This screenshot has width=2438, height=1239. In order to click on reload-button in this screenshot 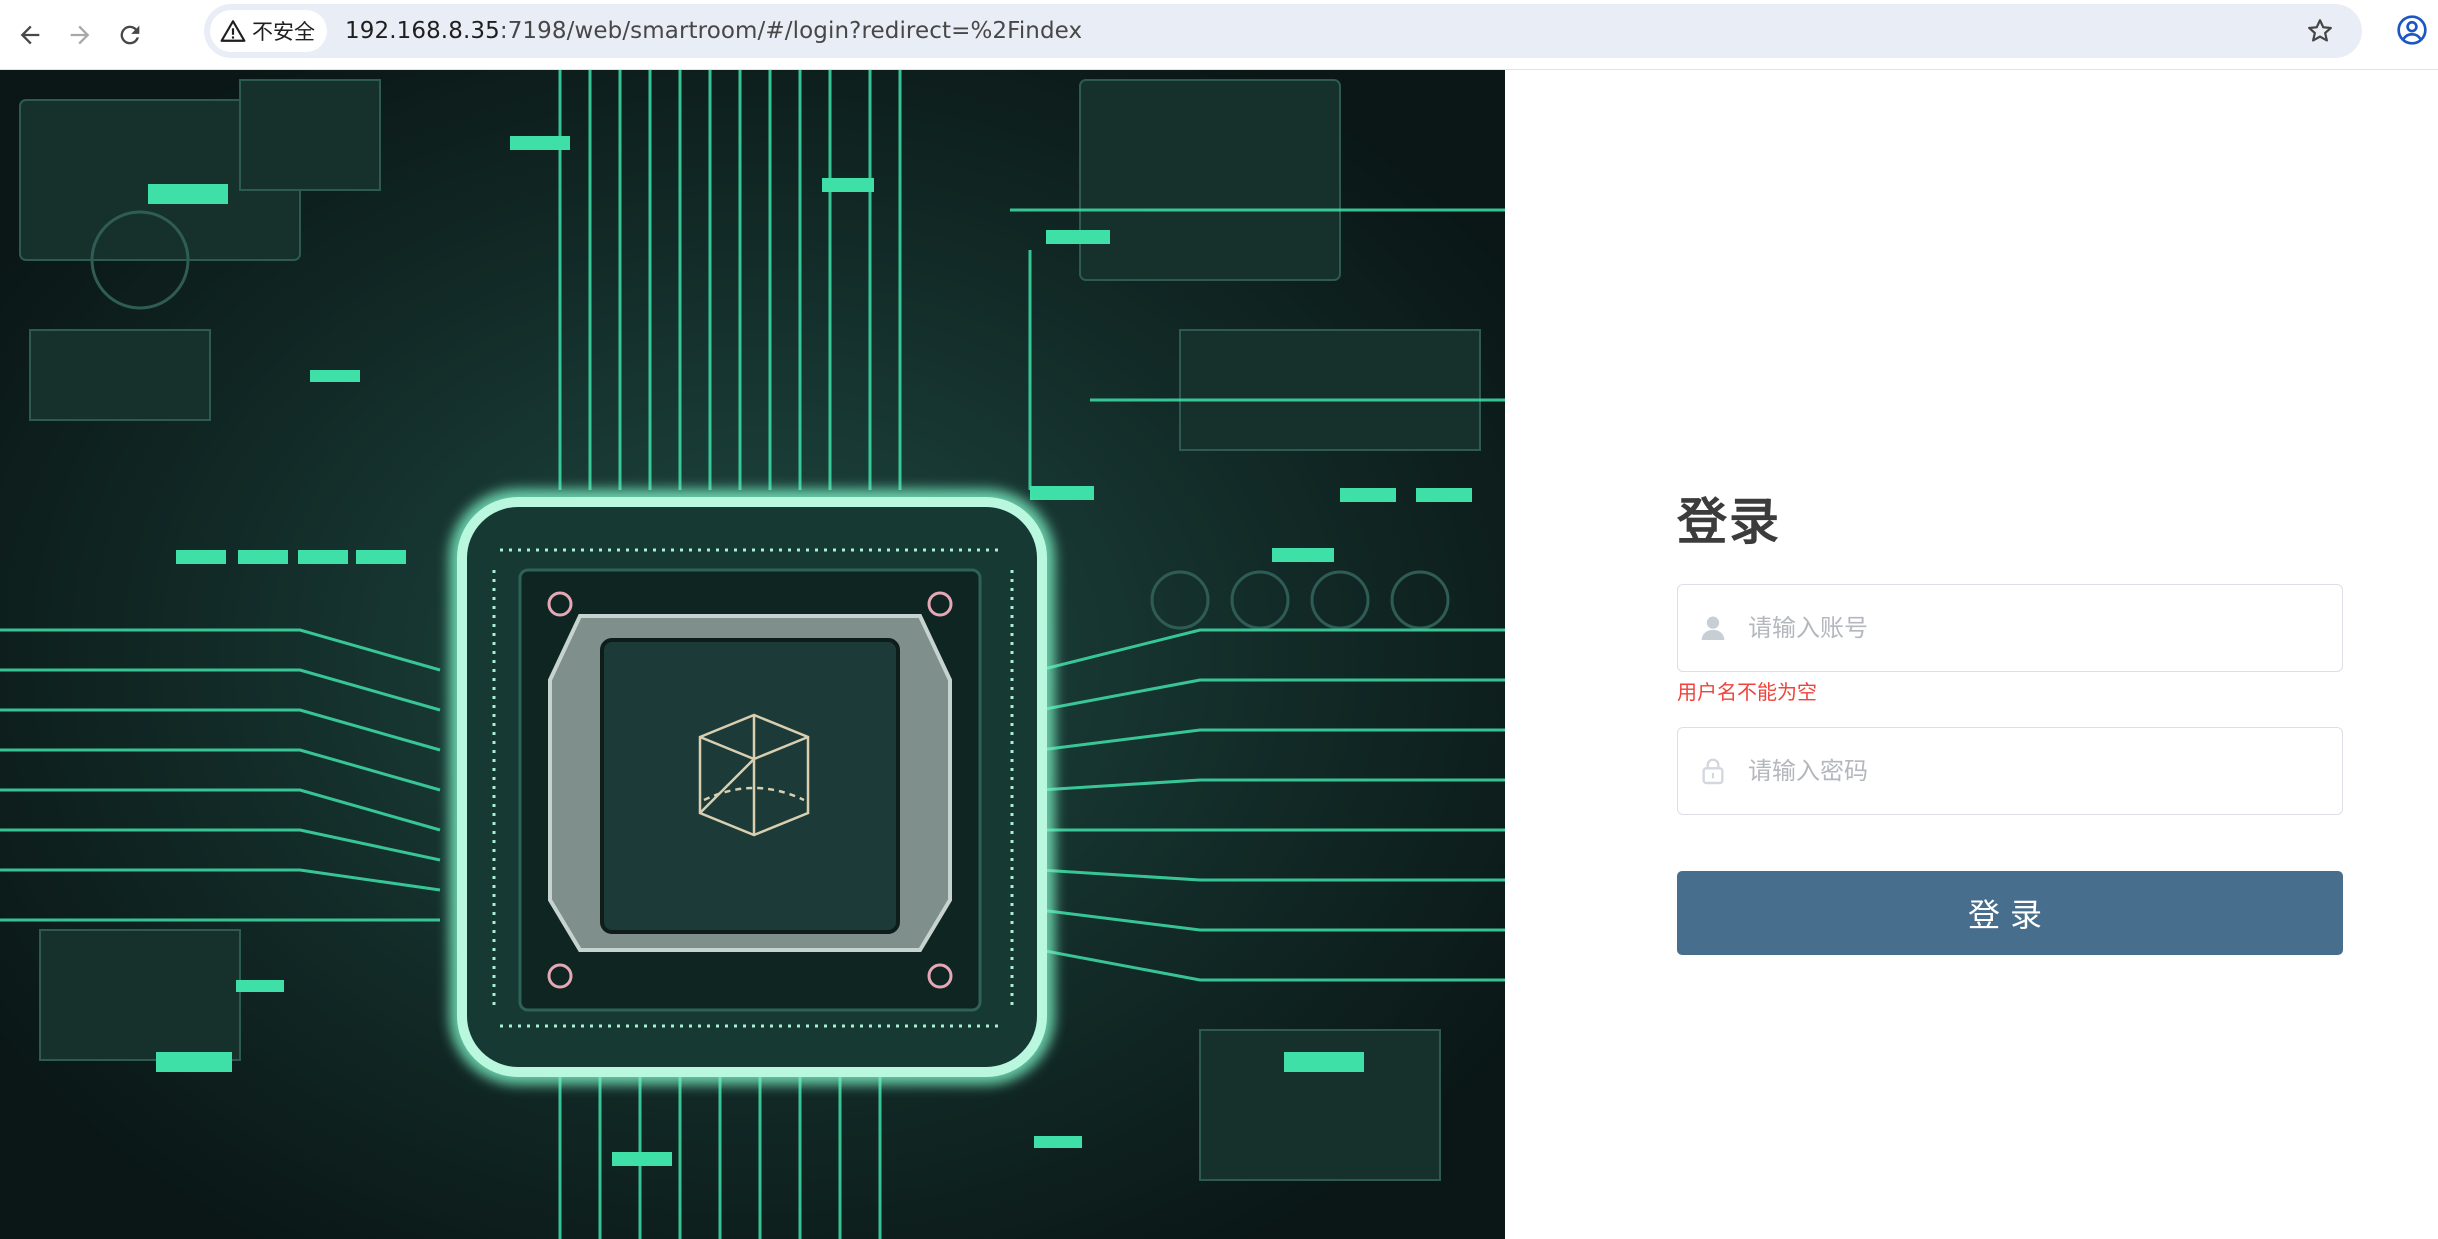, I will do `click(130, 35)`.